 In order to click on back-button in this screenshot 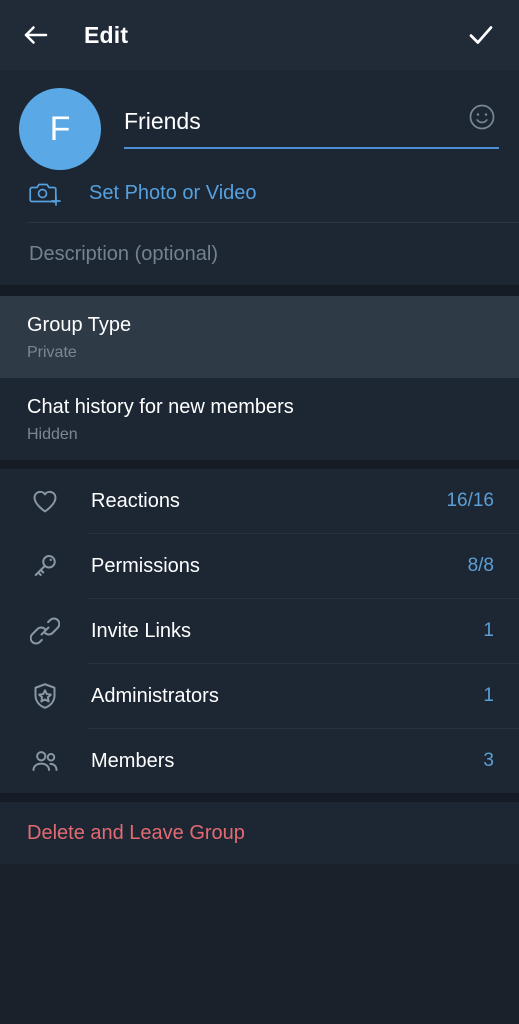, I will do `click(36, 35)`.